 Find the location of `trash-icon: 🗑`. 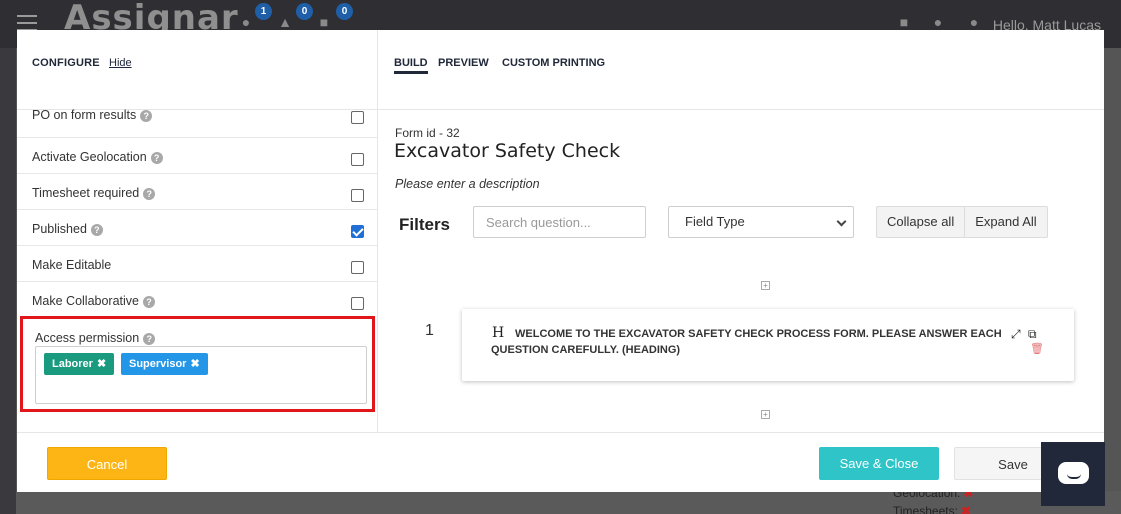

trash-icon: 🗑 is located at coordinates (1037, 348).